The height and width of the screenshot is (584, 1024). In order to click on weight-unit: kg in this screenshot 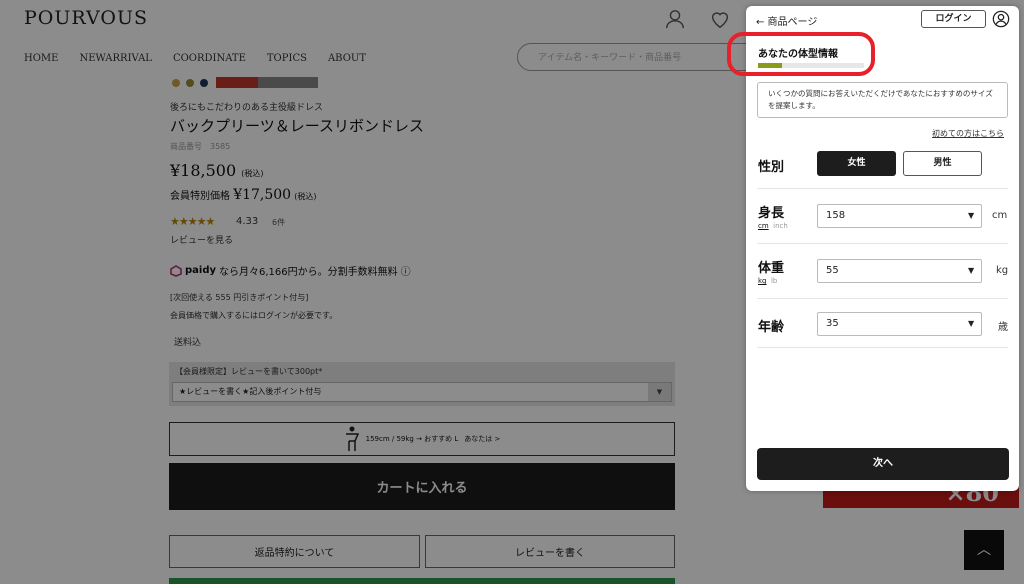, I will do `click(1002, 270)`.